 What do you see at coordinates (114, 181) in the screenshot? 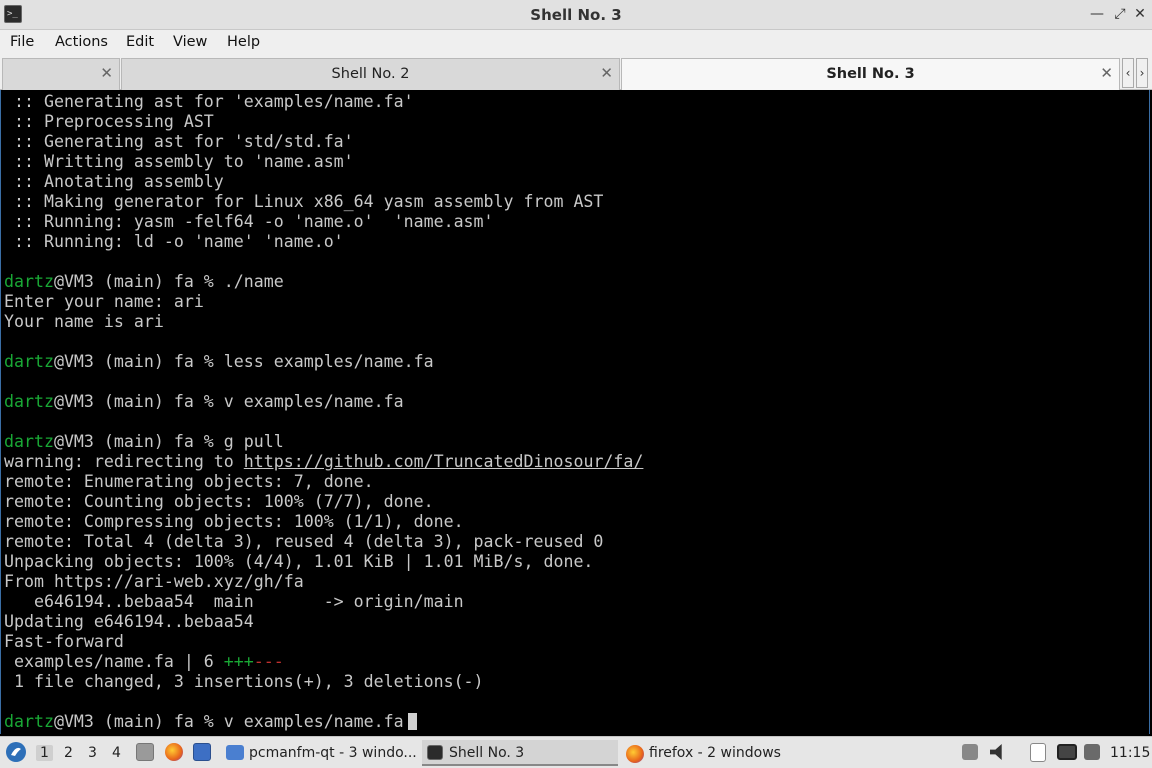
I see `terminal-text: :: Anotating assembly` at bounding box center [114, 181].